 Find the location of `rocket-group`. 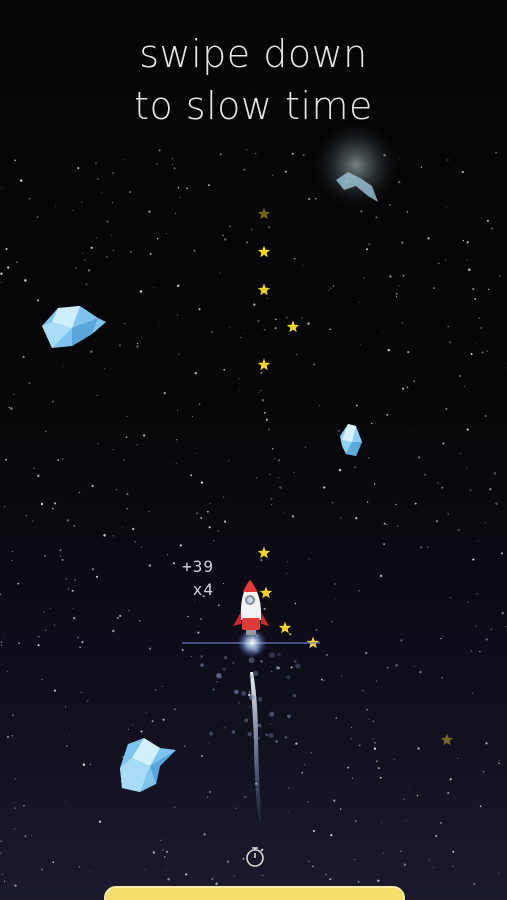

rocket-group is located at coordinates (251, 705).